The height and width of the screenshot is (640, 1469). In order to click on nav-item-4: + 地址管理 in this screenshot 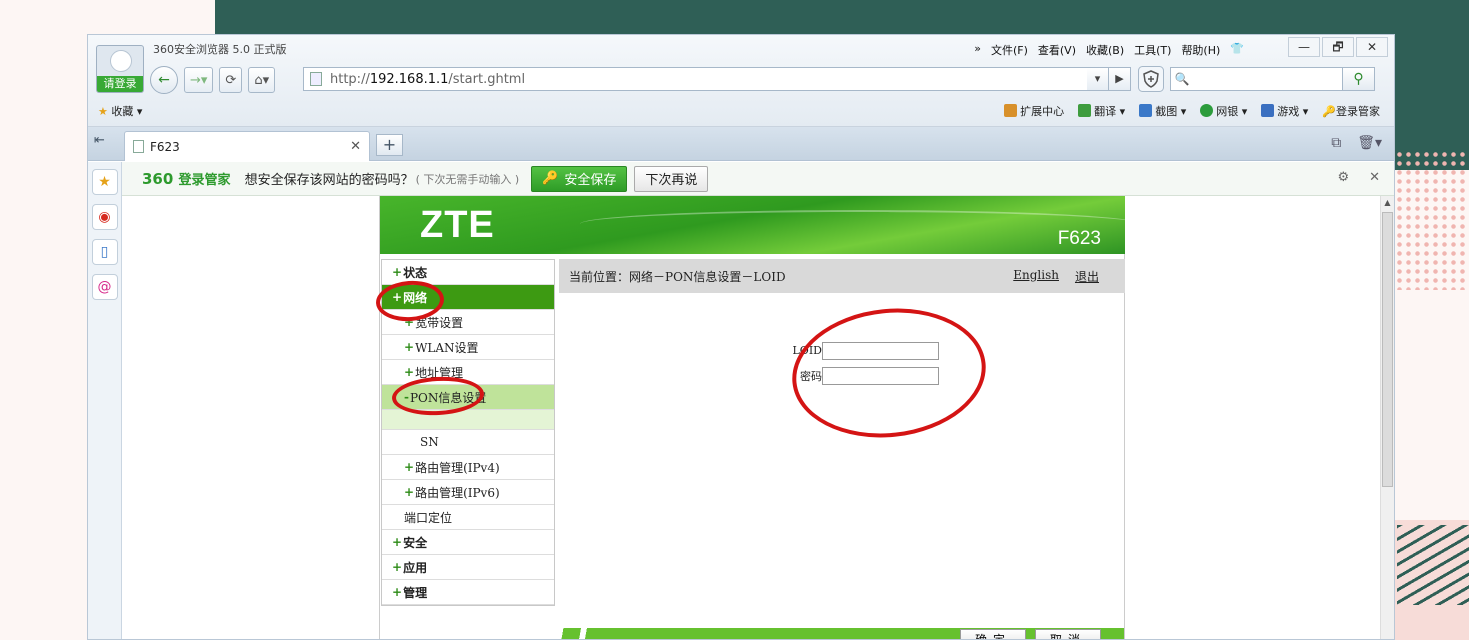, I will do `click(468, 372)`.